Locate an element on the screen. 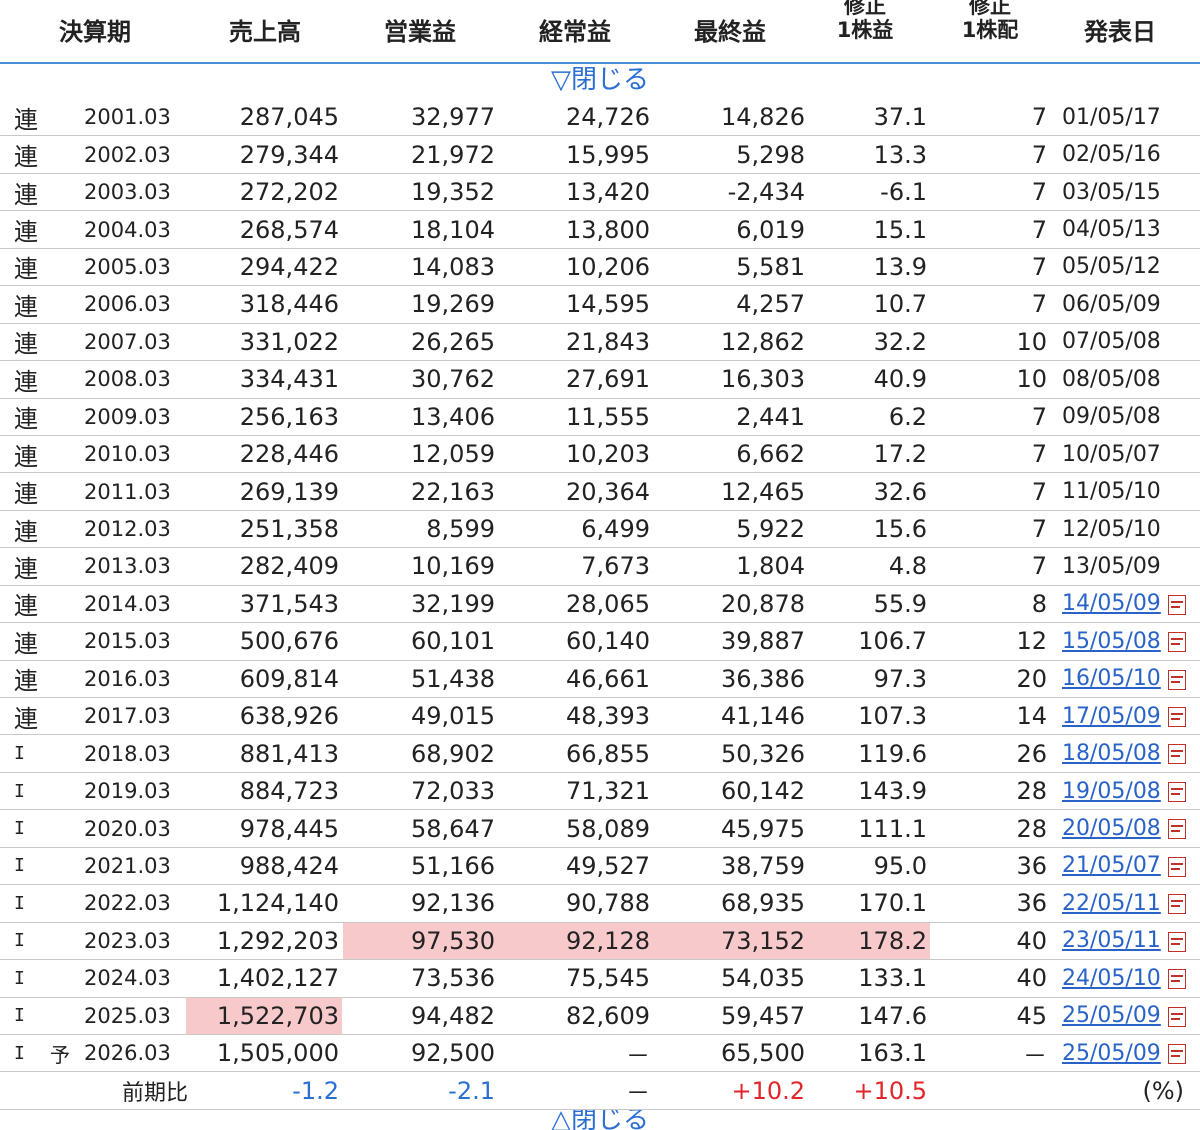  cell-net: 68,935 is located at coordinates (763, 903).